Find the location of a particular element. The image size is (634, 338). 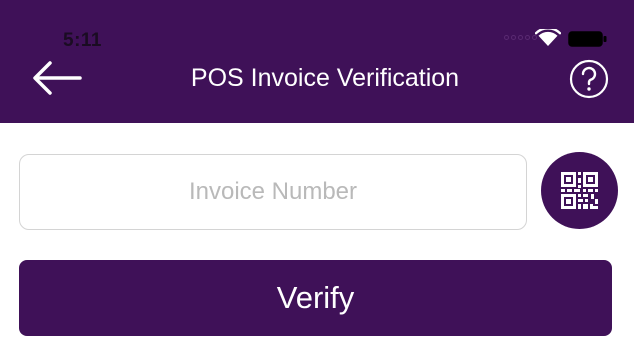

qr-code-icon is located at coordinates (579, 190).